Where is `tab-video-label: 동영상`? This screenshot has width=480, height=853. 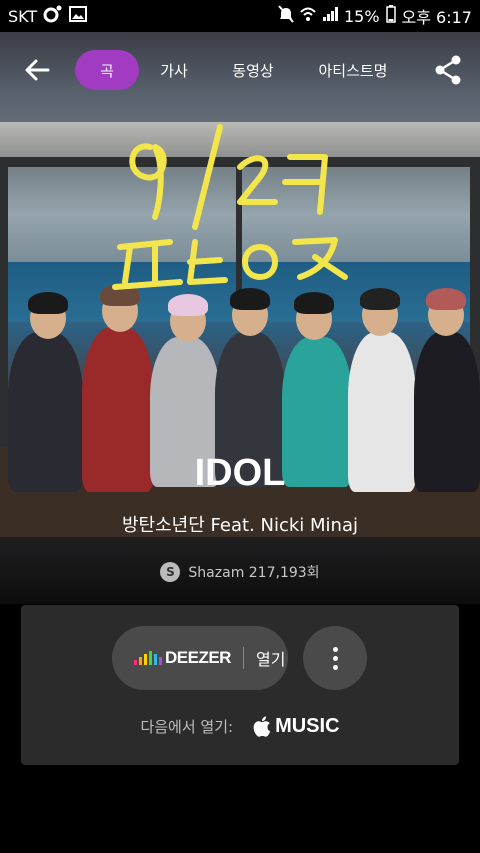
tab-video-label: 동영상 is located at coordinates (253, 70).